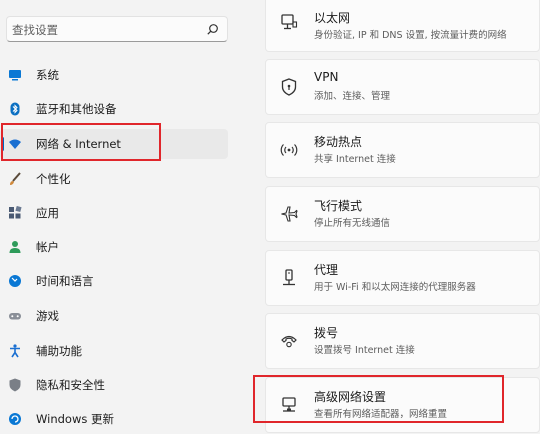  What do you see at coordinates (289, 150) in the screenshot?
I see `hotspot-icon` at bounding box center [289, 150].